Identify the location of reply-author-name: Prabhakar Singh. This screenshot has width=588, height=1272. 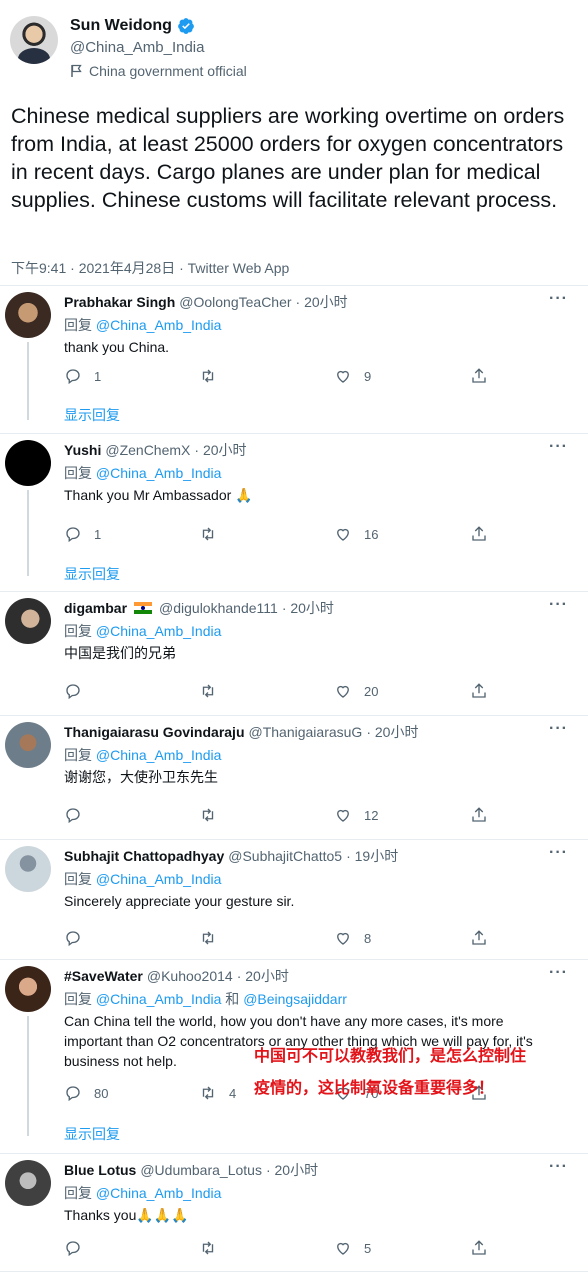
(119, 302).